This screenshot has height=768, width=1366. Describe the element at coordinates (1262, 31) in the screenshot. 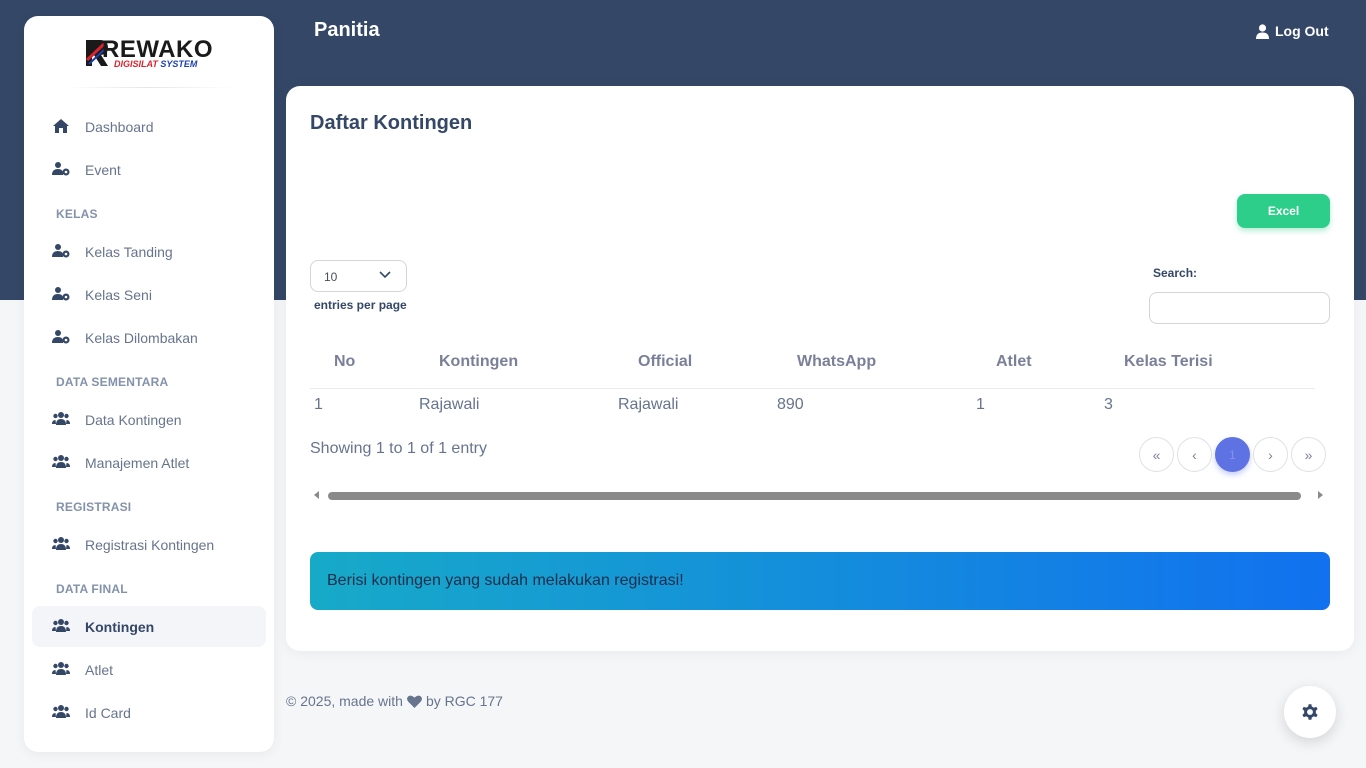

I see `user-icon` at that location.